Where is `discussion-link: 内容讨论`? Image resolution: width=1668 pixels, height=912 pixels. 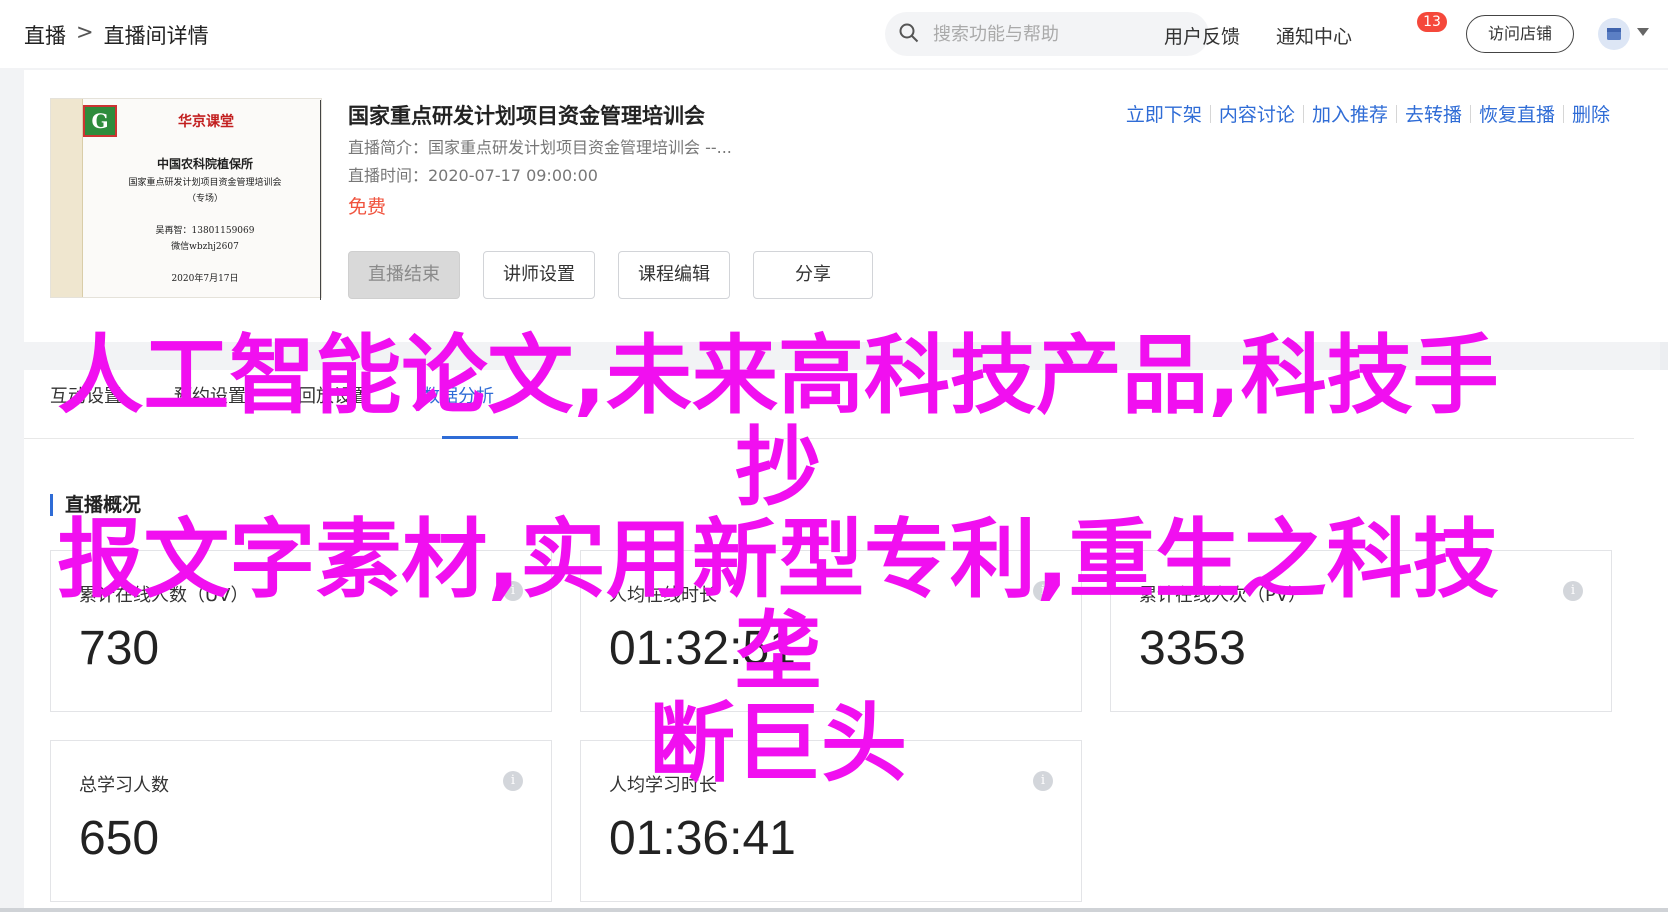
discussion-link: 内容讨论 is located at coordinates (1257, 113).